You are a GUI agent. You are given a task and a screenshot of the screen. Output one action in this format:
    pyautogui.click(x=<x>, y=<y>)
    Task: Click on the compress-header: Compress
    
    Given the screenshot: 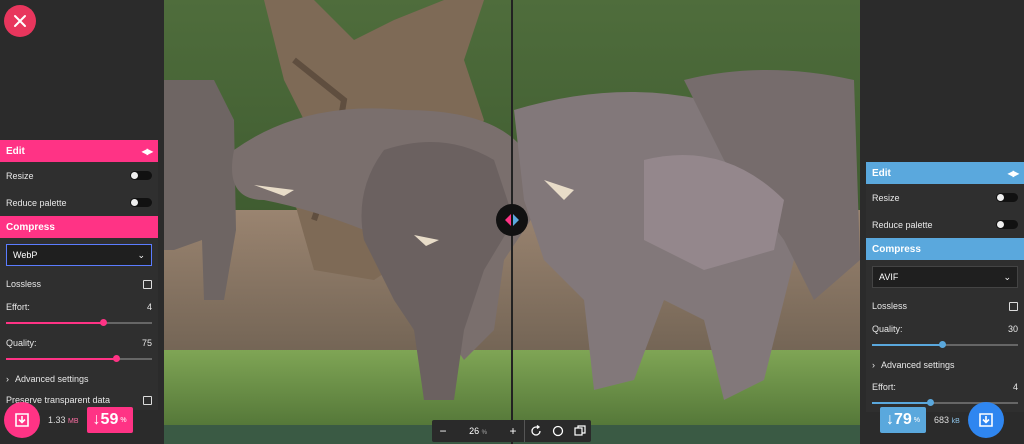 What is the action you would take?
    pyautogui.click(x=79, y=227)
    